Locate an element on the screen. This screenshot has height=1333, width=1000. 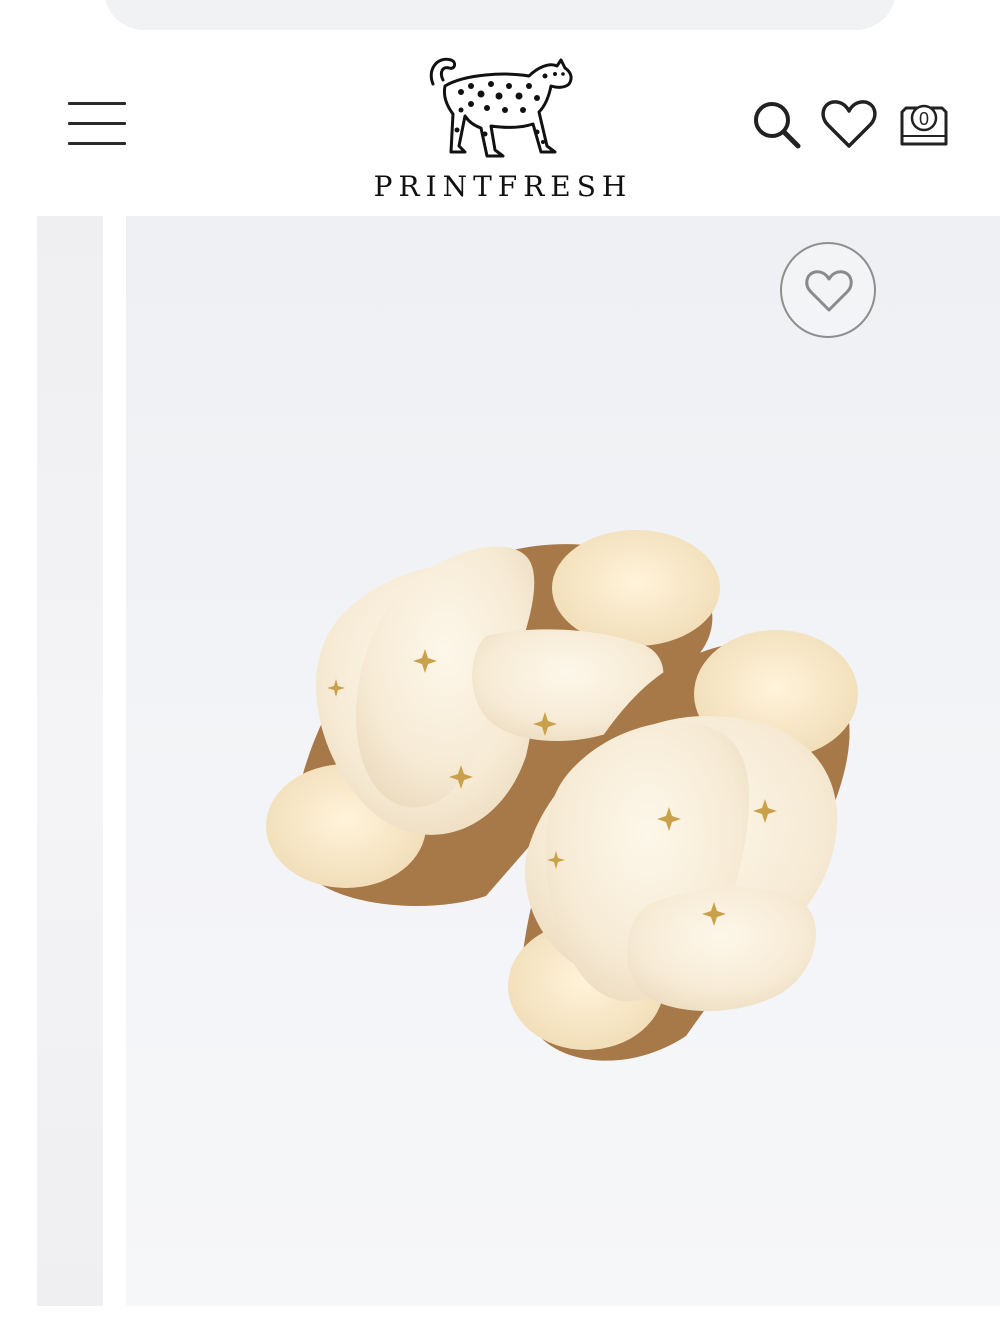
brand-wordmark: PRINTFRESH is located at coordinates (503, 186).